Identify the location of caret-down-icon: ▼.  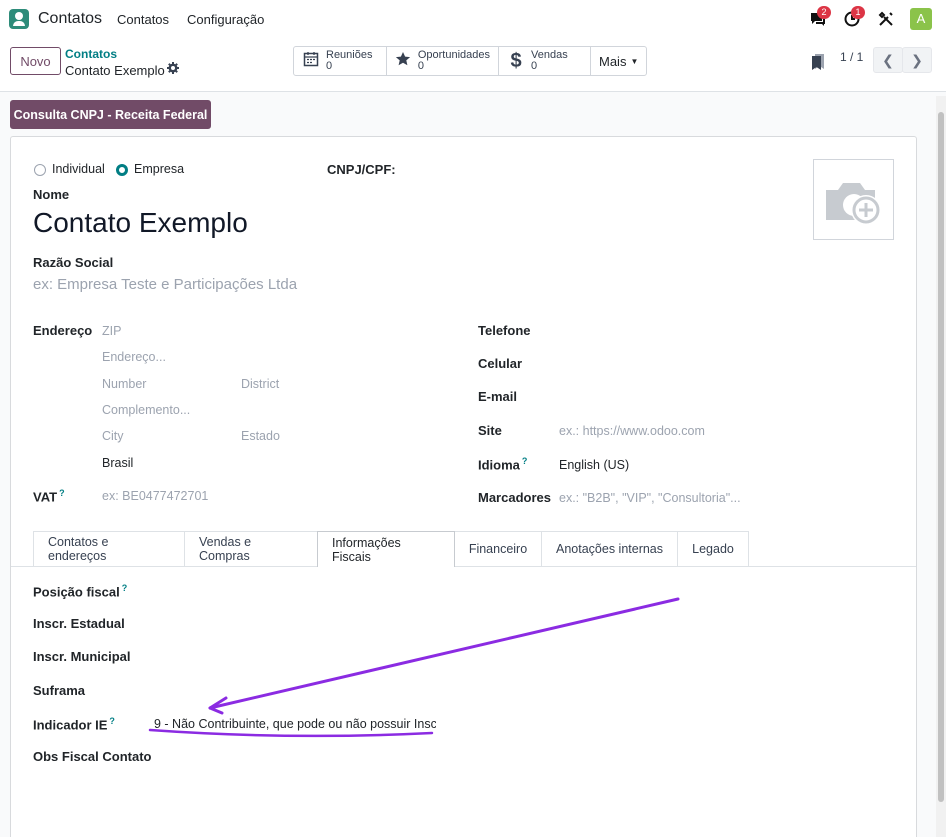
(634, 61).